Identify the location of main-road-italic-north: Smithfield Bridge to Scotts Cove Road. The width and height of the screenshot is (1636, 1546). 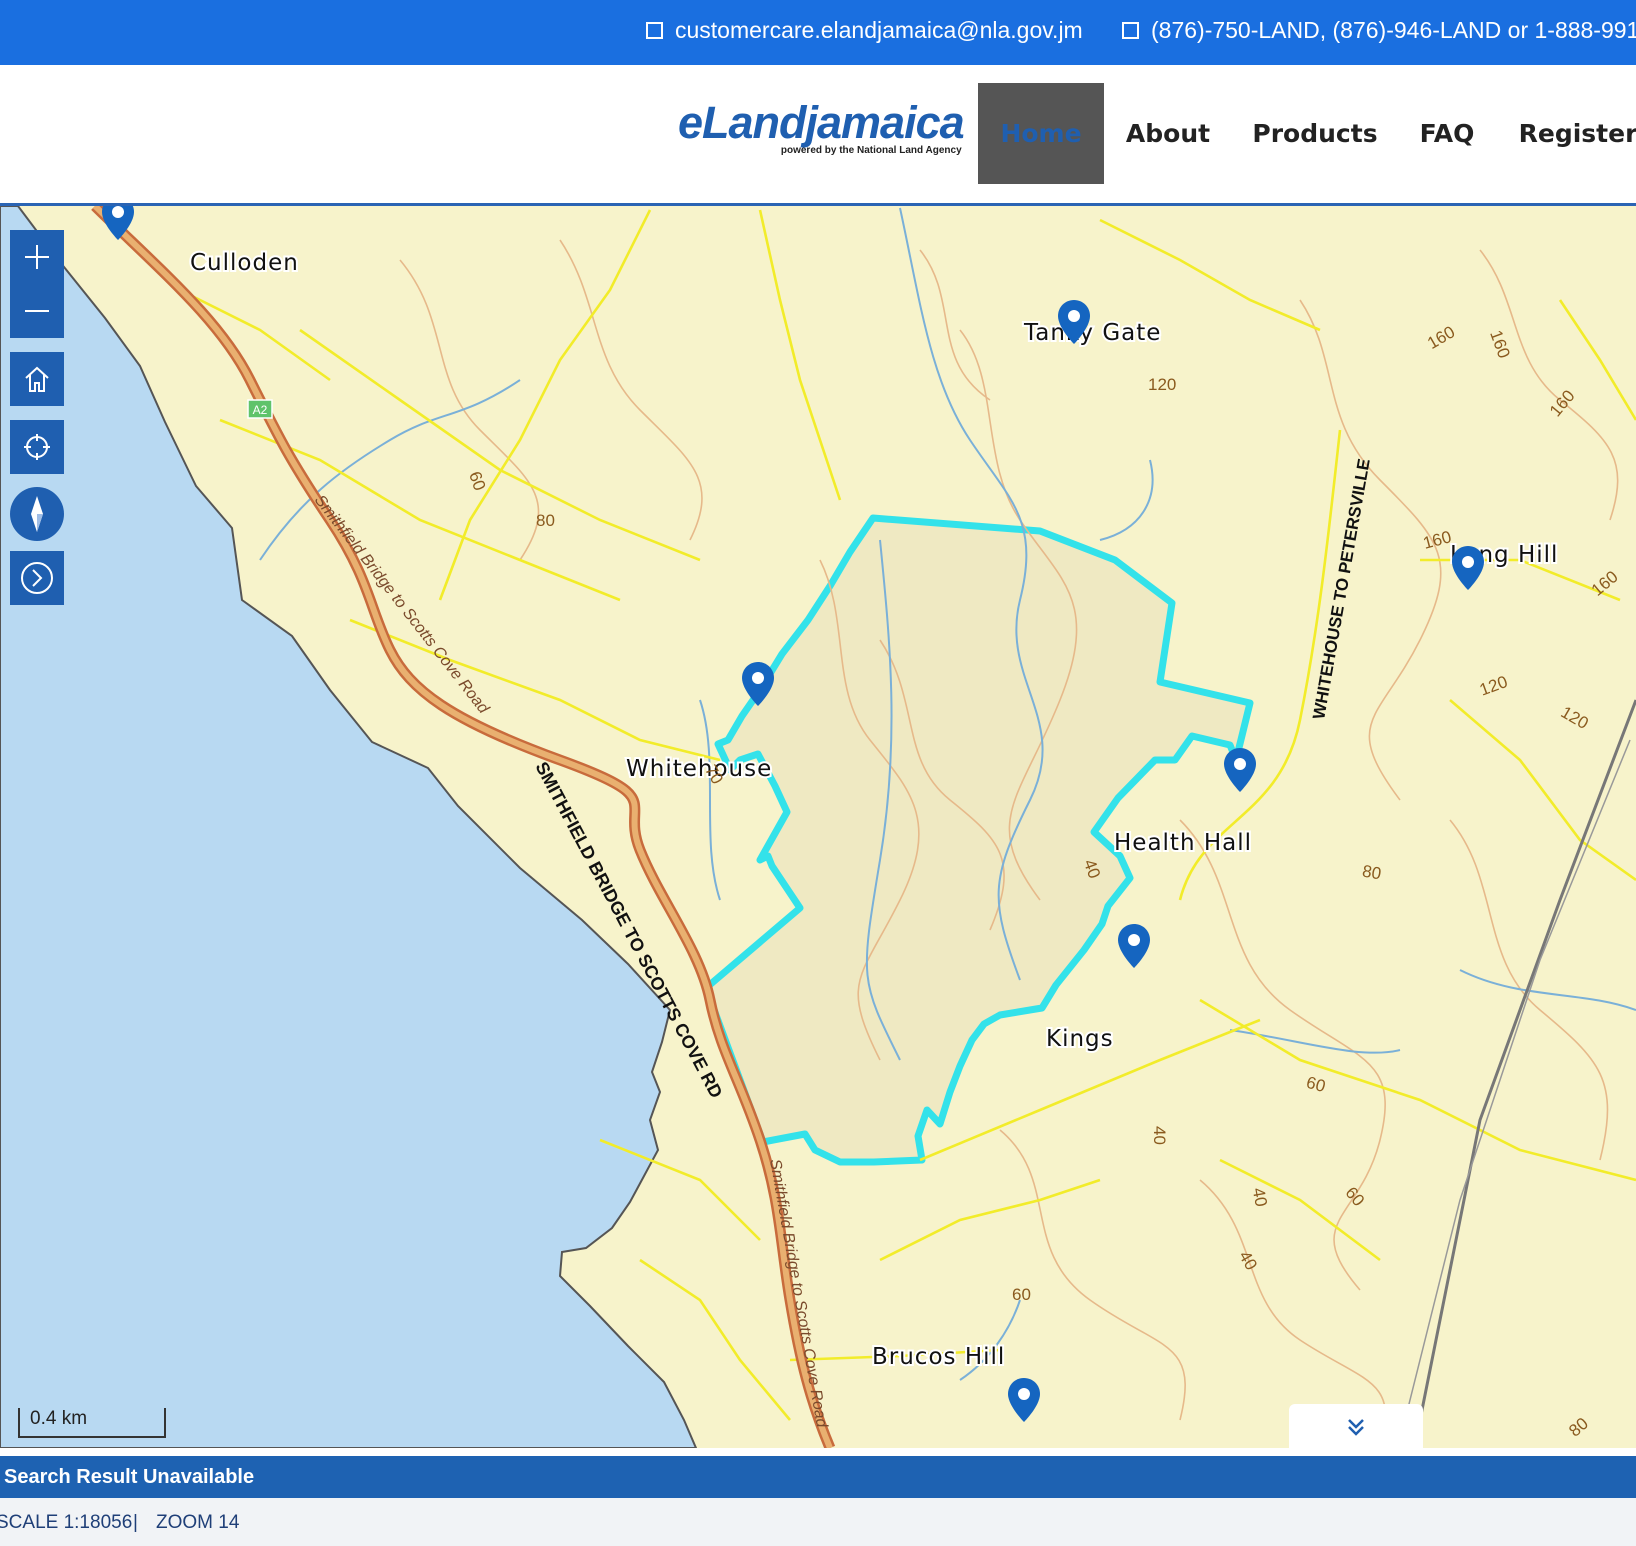
(402, 605).